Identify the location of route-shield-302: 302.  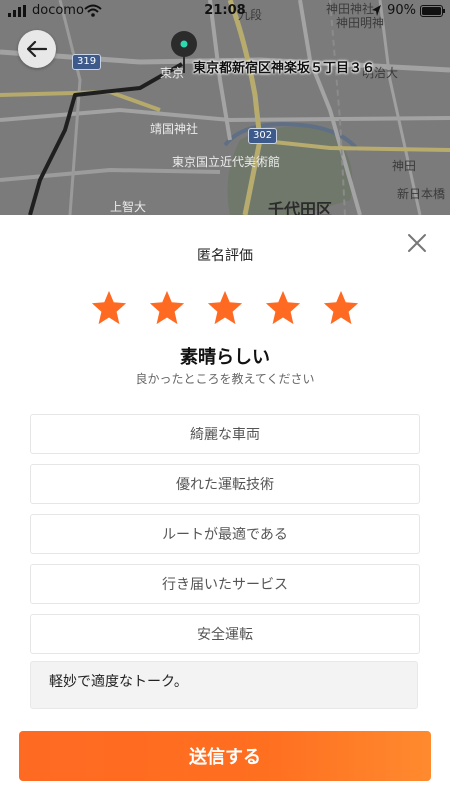
(263, 136).